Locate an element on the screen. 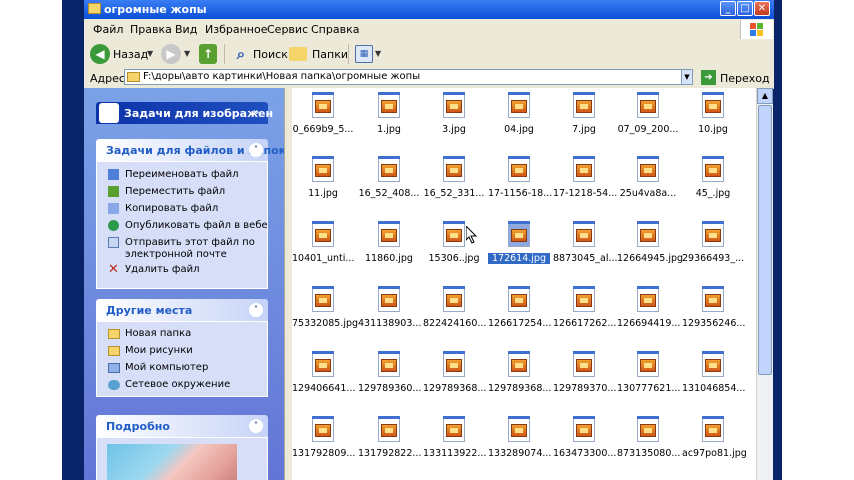 The height and width of the screenshot is (480, 854). back-arrow-icon: ◀ is located at coordinates (100, 54).